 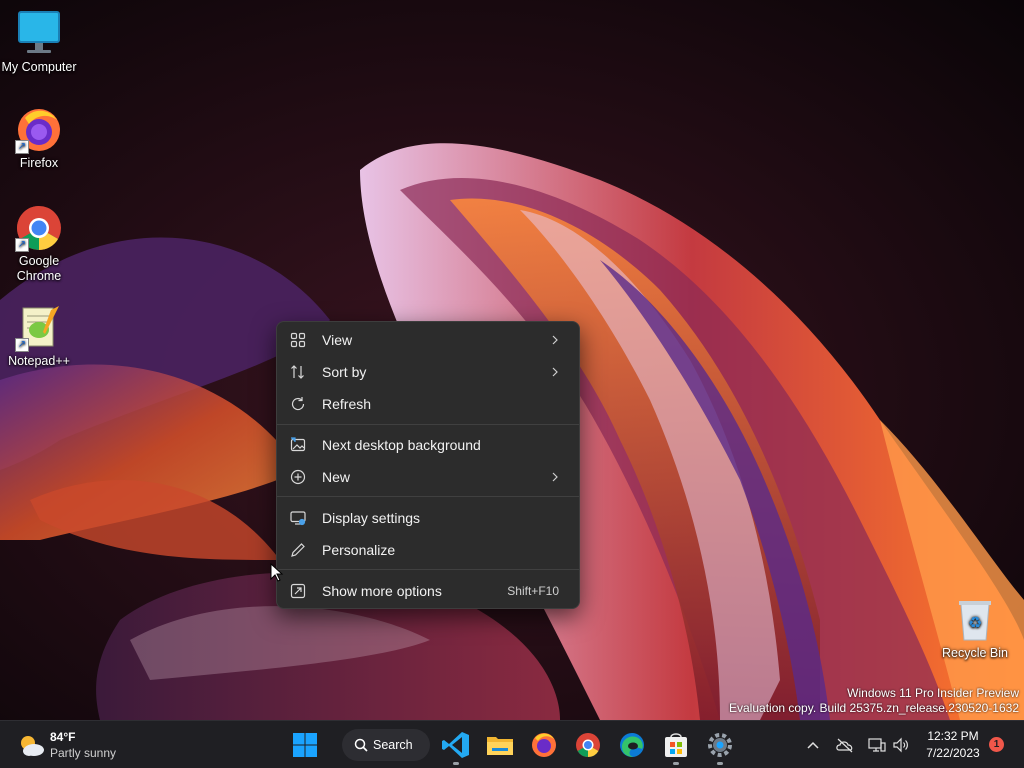 I want to click on taskbar-app-edge, so click(x=632, y=745).